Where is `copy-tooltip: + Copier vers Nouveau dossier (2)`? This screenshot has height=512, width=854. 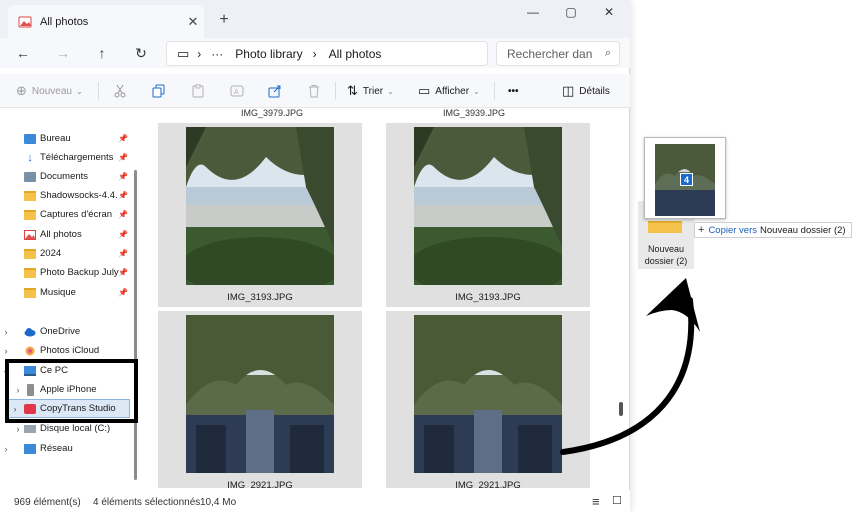
copy-tooltip: + Copier vers Nouveau dossier (2) is located at coordinates (773, 230).